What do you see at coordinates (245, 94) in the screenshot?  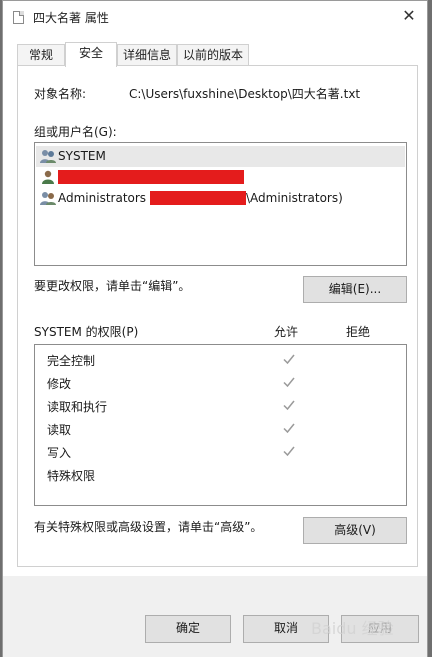 I see `object-name-value: C:\Users\fuxshine\Desktop\四大名著.txt` at bounding box center [245, 94].